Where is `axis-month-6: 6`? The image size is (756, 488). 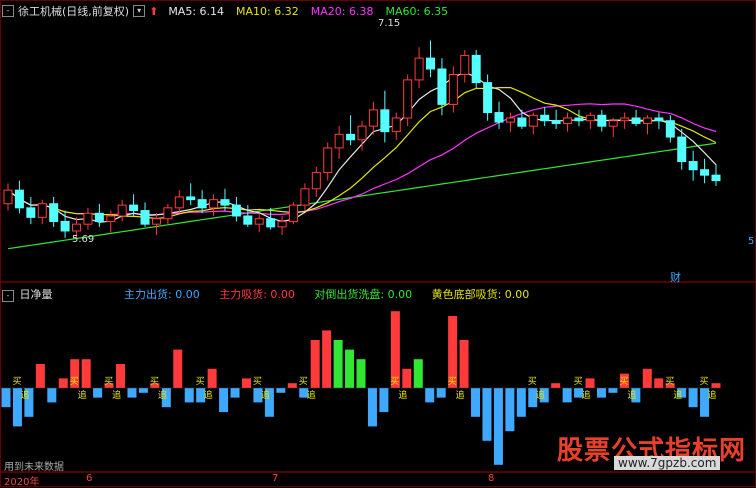 axis-month-6: 6 is located at coordinates (89, 478).